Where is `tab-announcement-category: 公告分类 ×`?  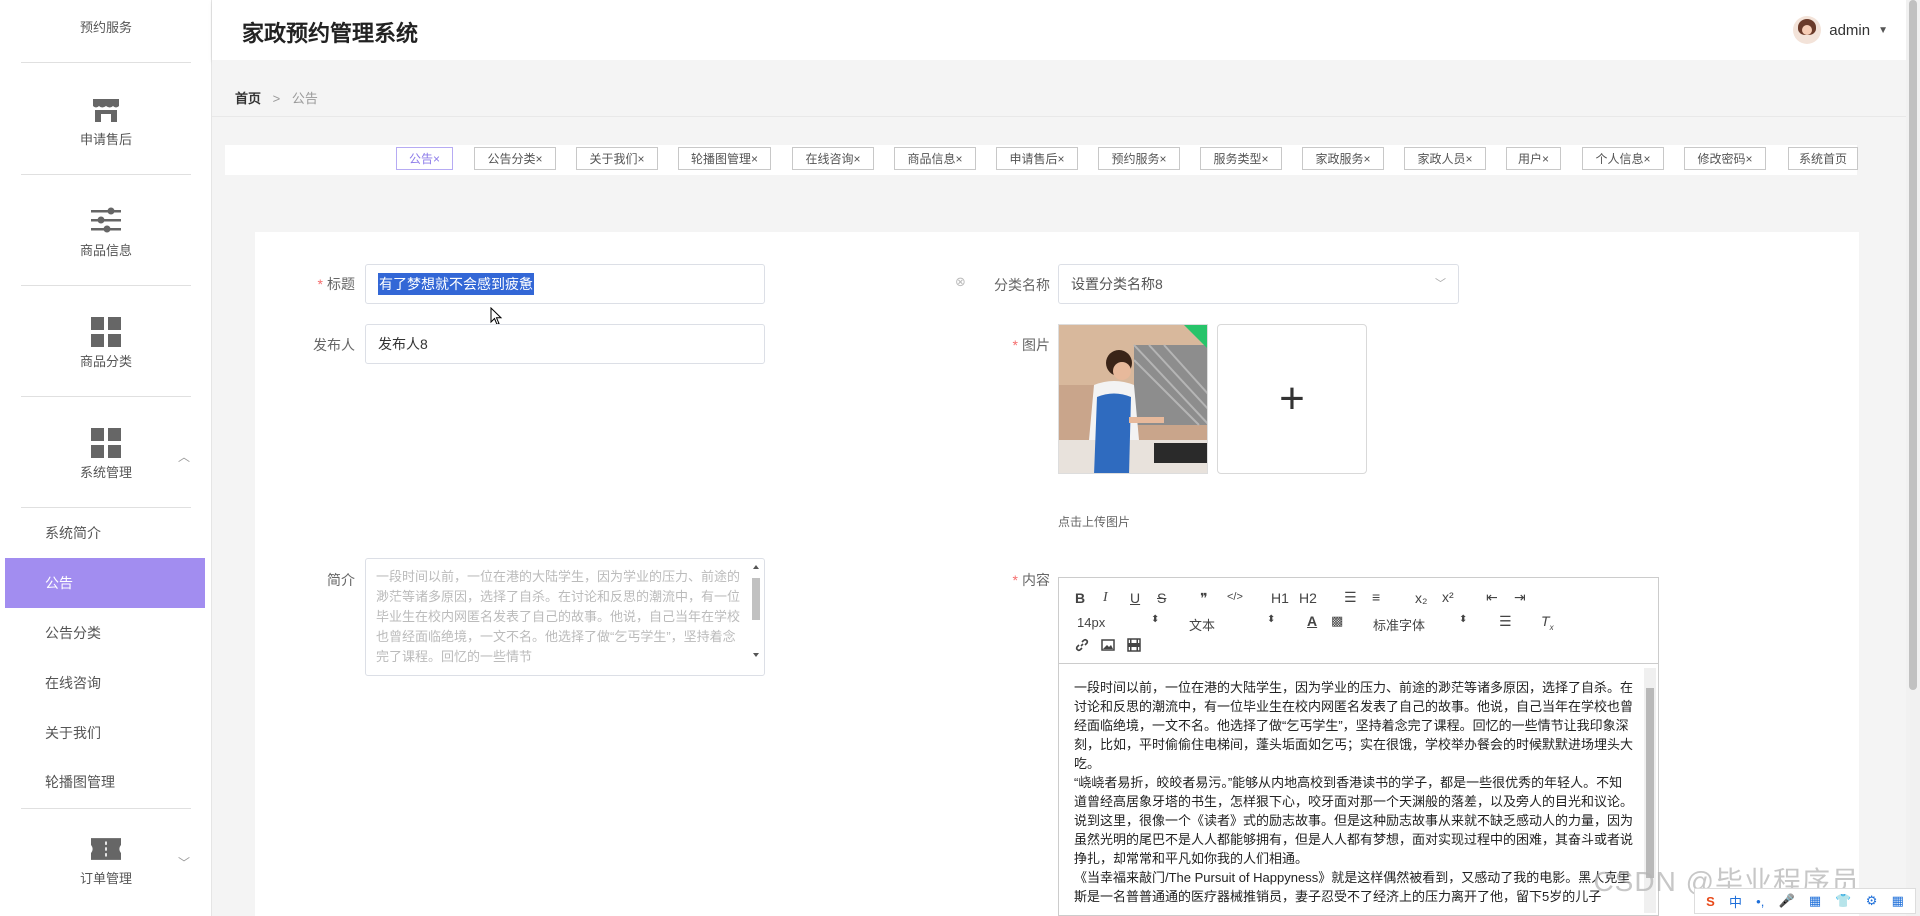 tab-announcement-category: 公告分类 × is located at coordinates (515, 158).